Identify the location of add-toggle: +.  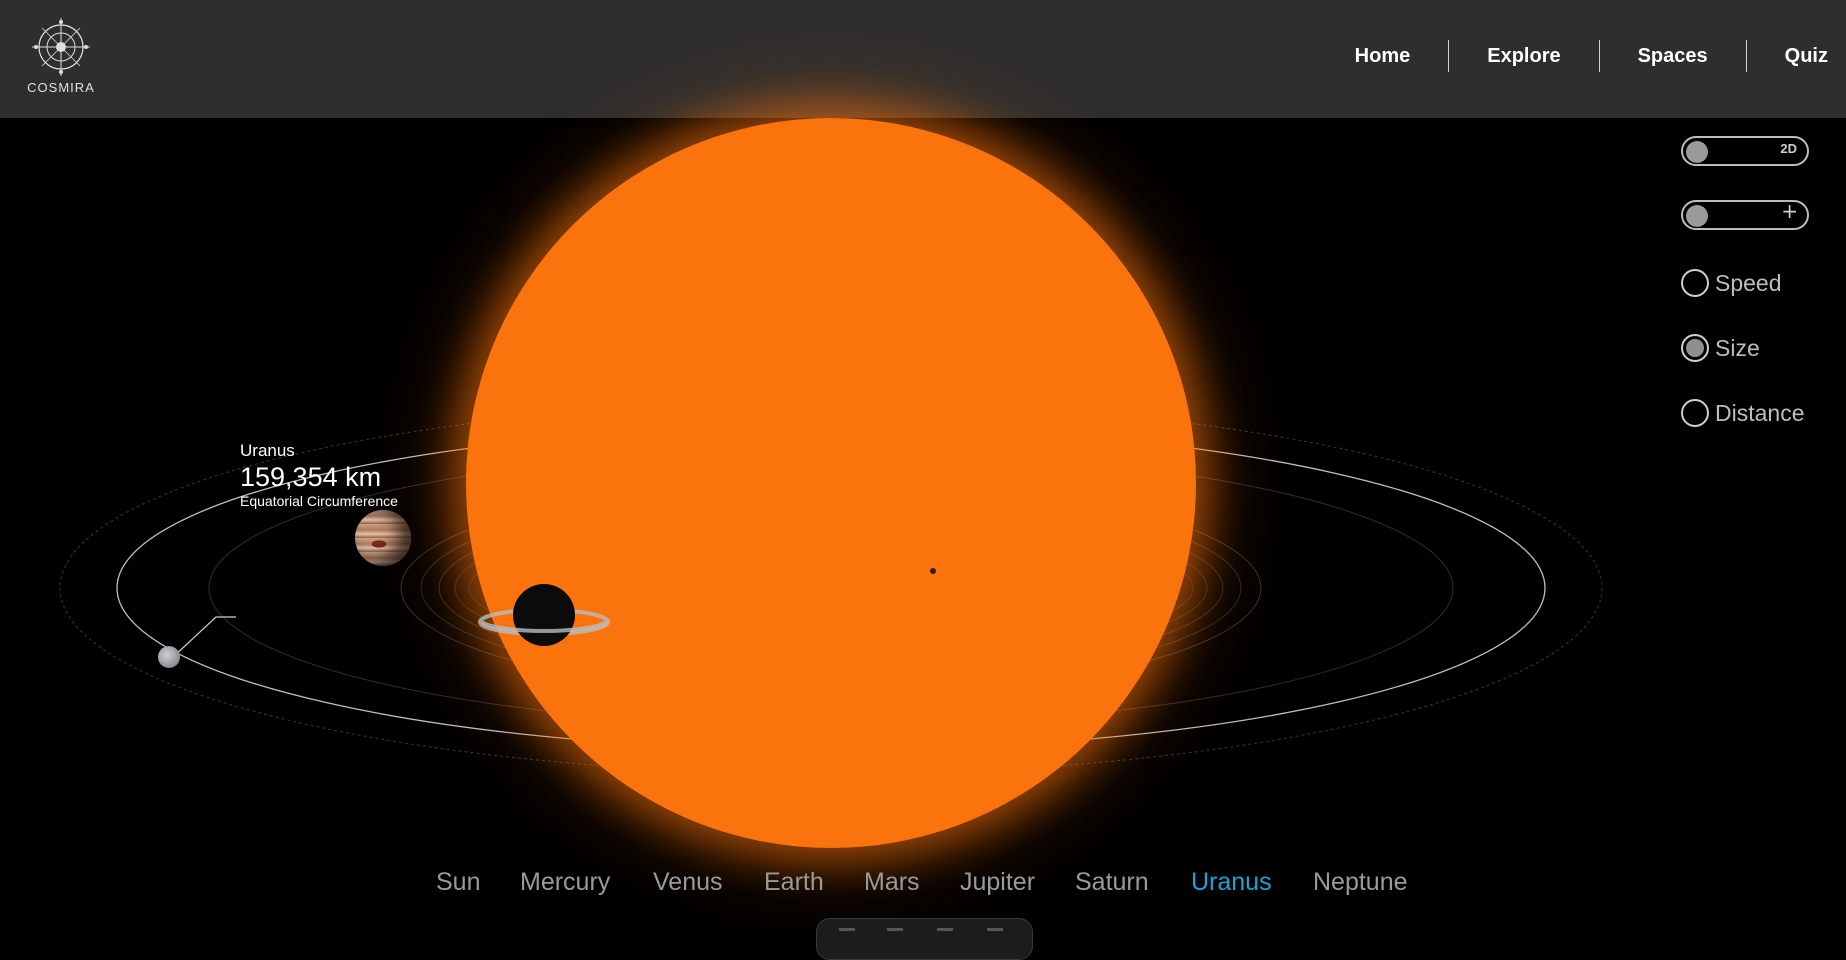
(1745, 214).